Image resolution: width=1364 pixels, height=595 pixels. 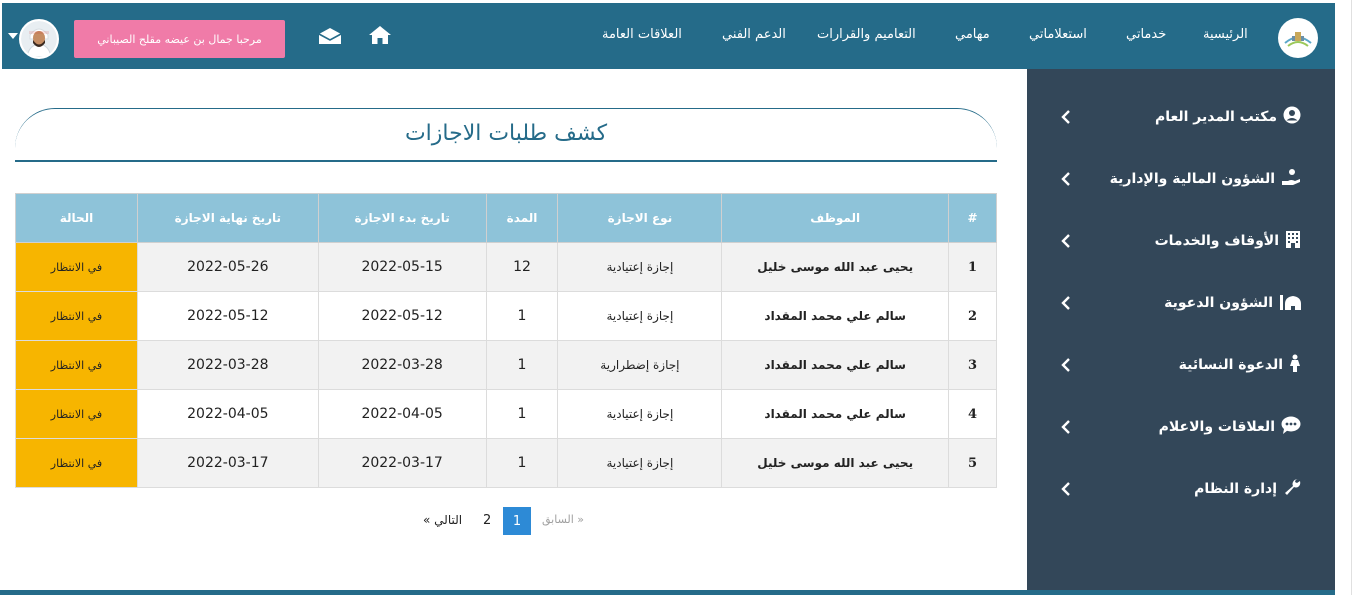 What do you see at coordinates (522, 218) in the screenshot?
I see `col-header-duration: المدة` at bounding box center [522, 218].